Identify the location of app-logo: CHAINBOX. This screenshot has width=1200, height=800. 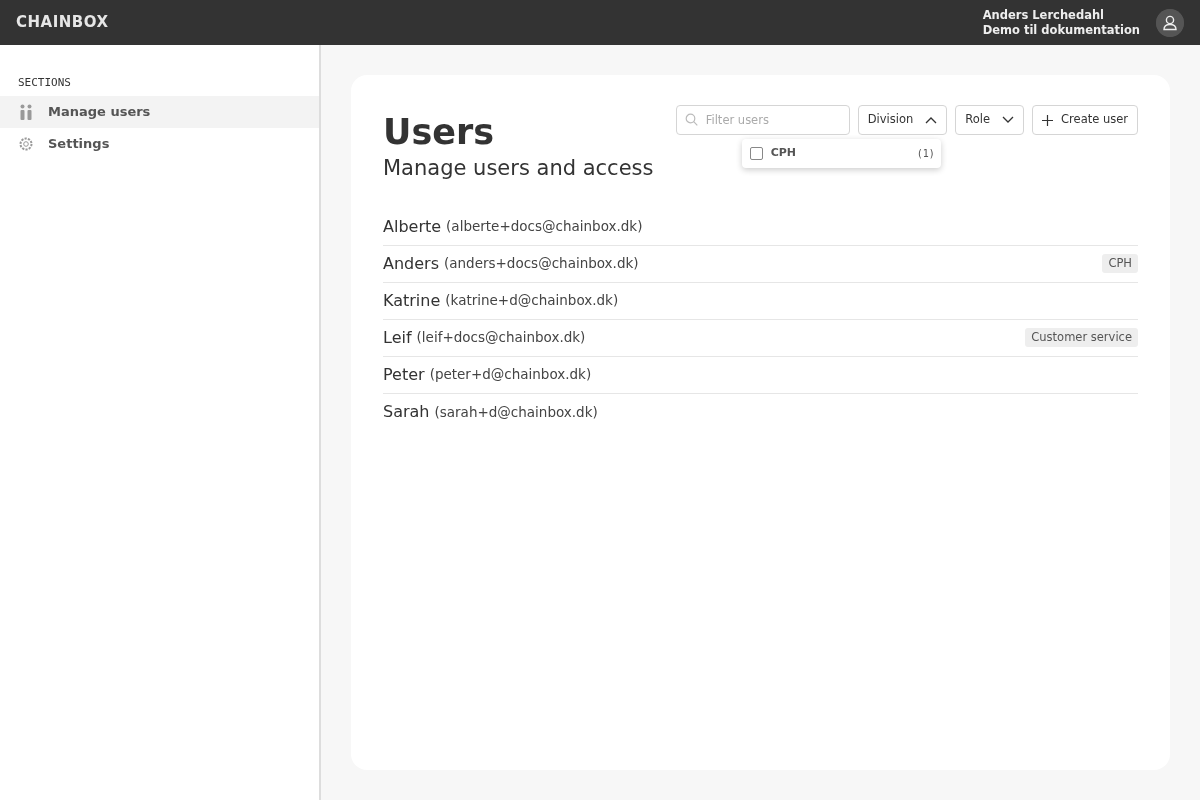
(62, 22).